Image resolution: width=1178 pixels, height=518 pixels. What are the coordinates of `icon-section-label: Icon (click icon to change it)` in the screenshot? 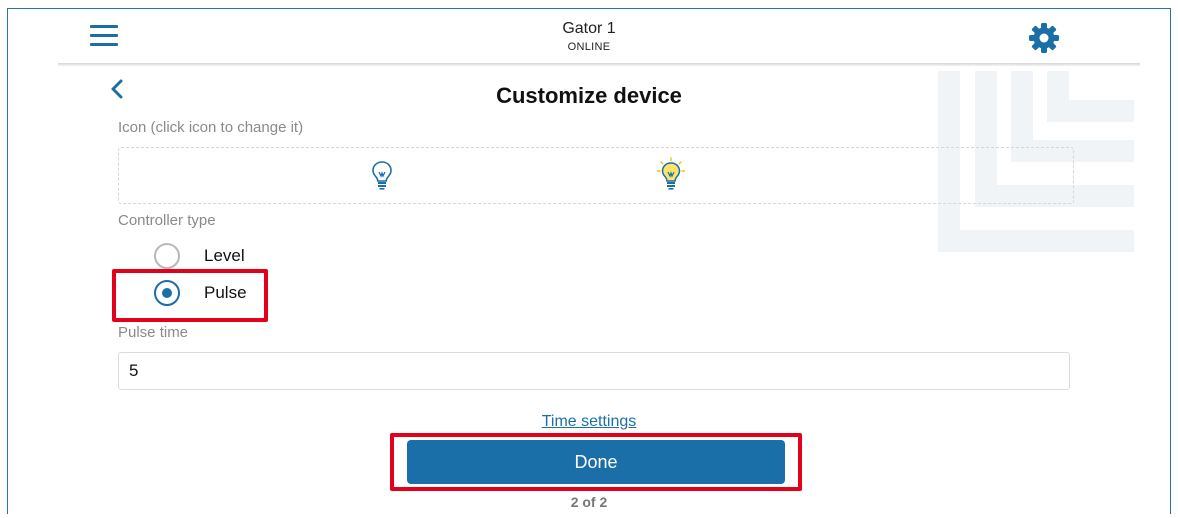 It's located at (211, 127).